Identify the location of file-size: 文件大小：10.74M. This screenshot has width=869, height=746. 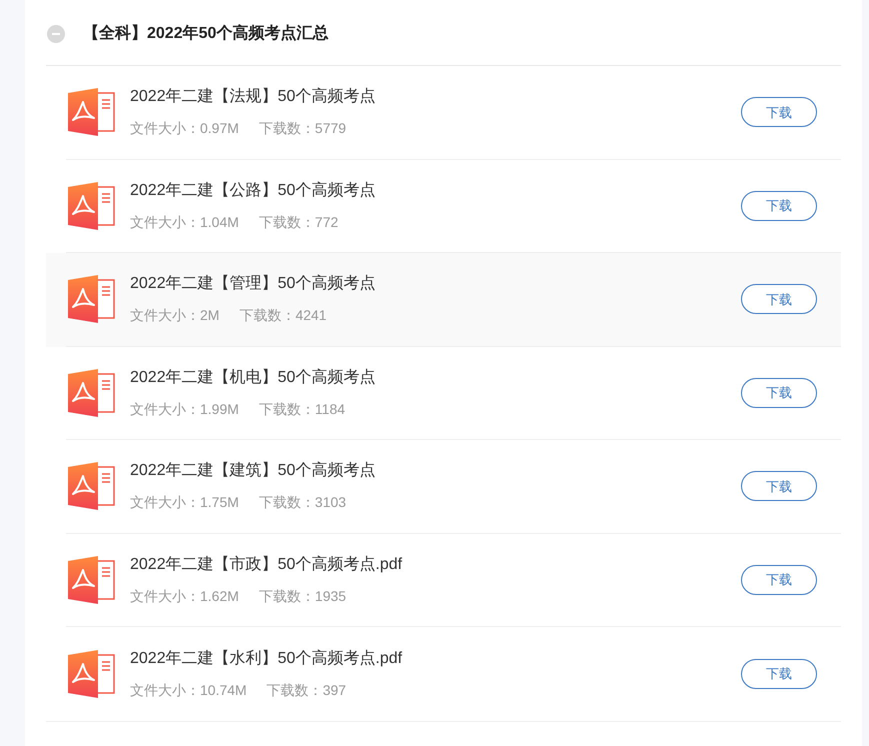
(188, 690).